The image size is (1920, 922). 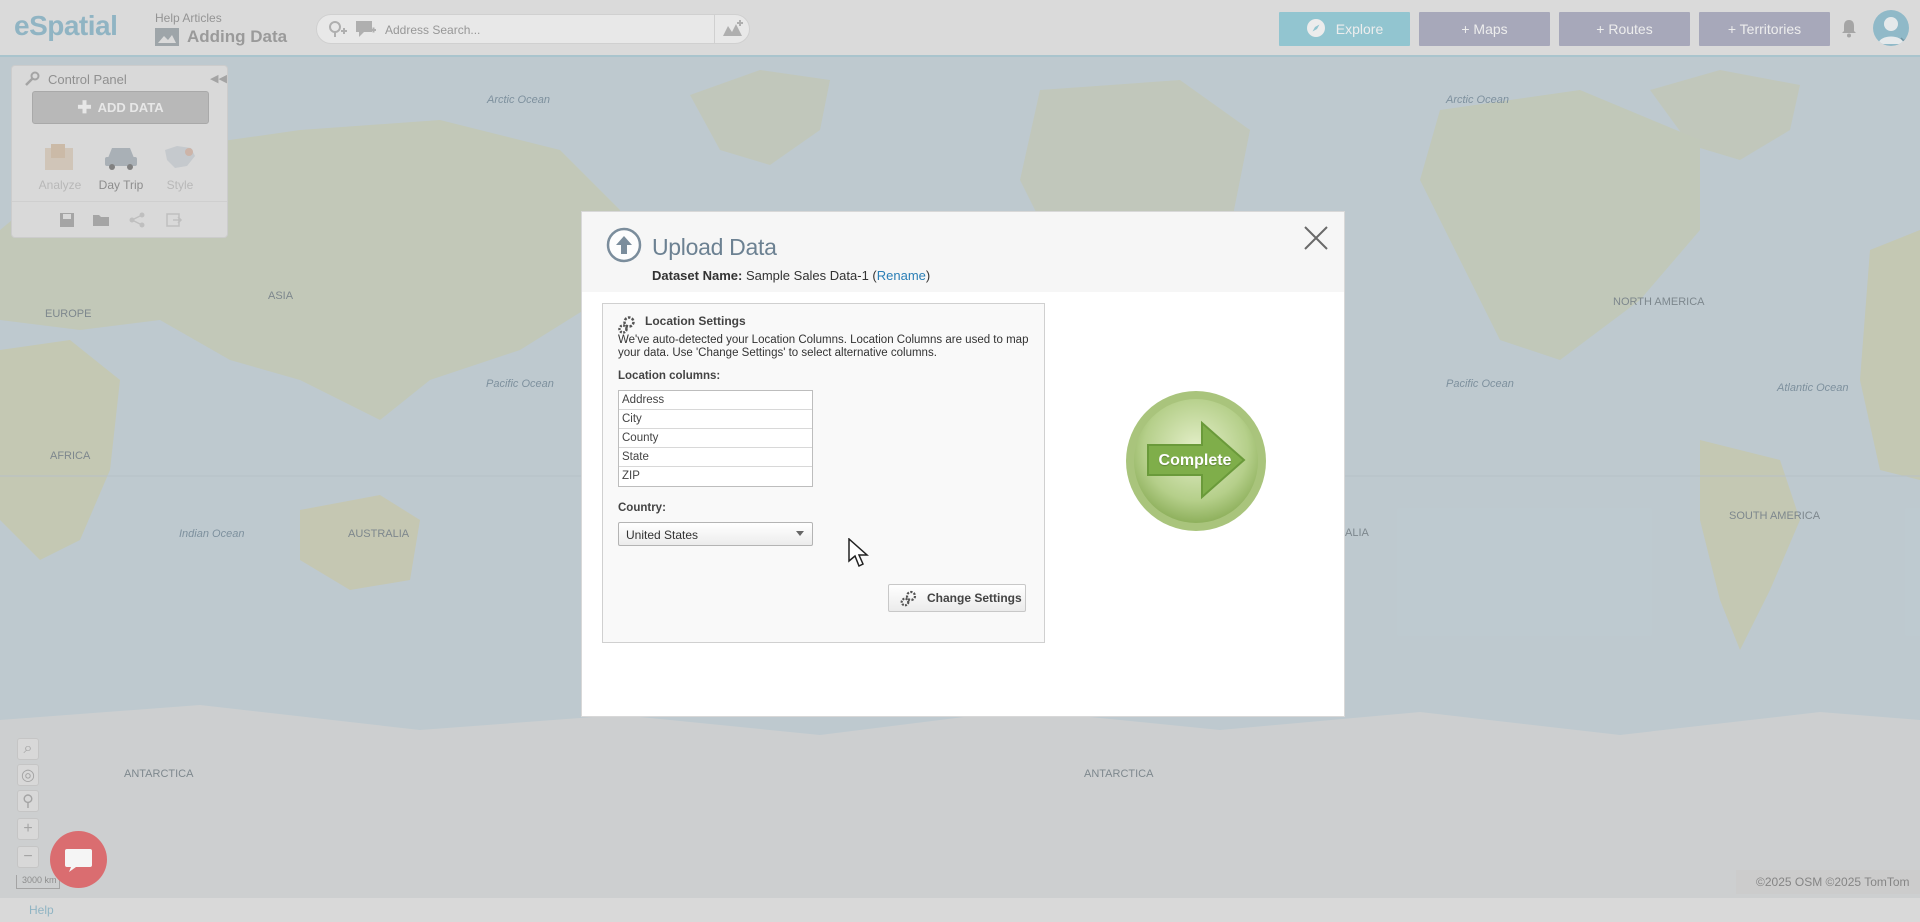 I want to click on location-settings-title: Location Settings, so click(x=695, y=321).